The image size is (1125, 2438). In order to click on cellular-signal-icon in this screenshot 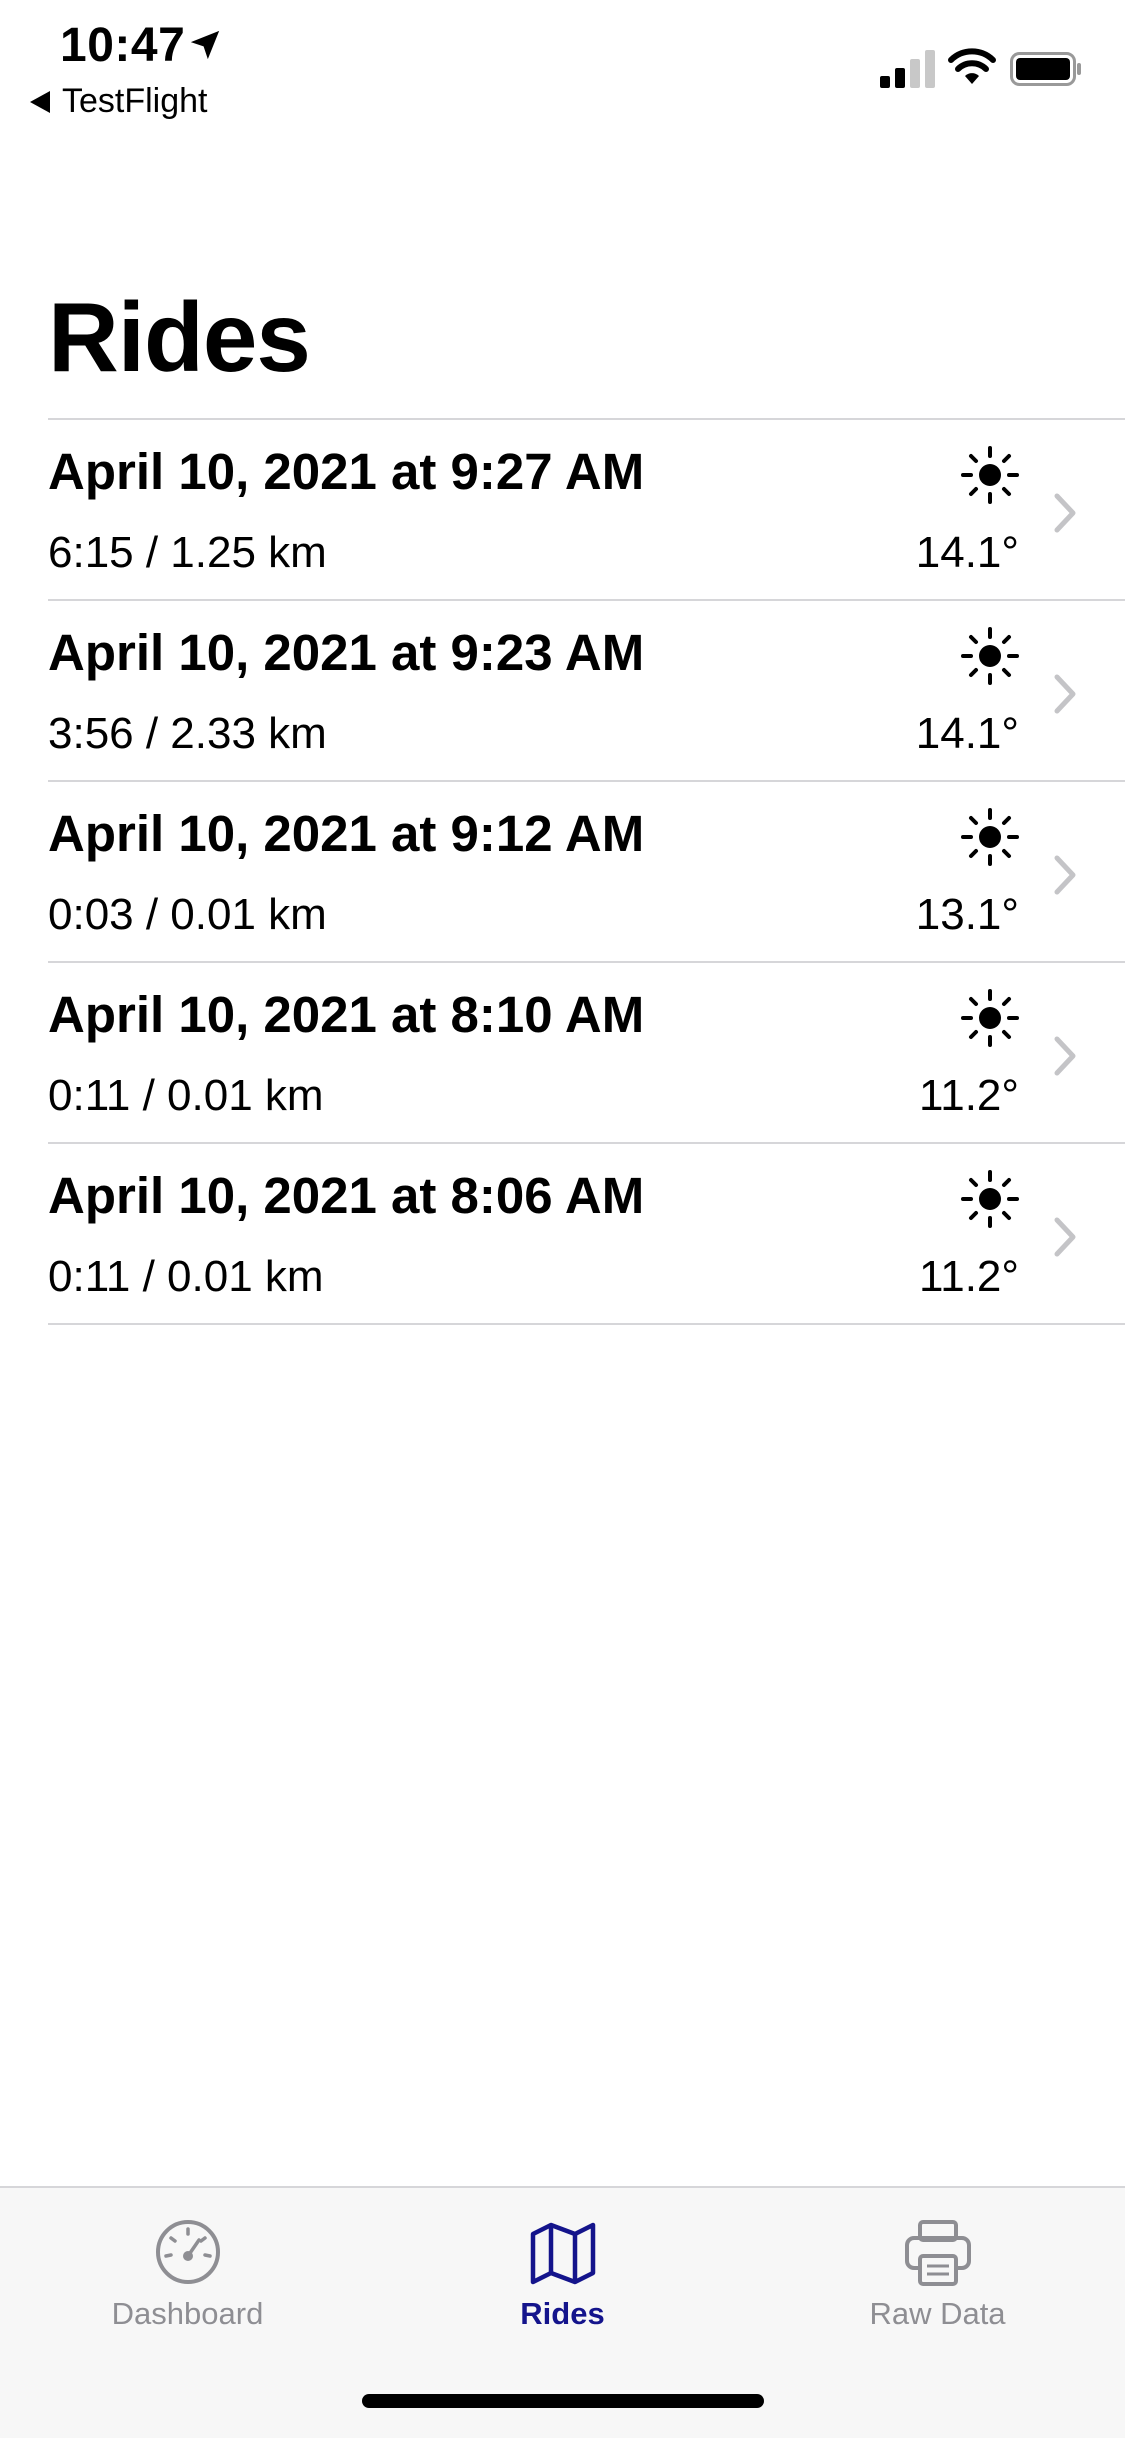, I will do `click(907, 69)`.